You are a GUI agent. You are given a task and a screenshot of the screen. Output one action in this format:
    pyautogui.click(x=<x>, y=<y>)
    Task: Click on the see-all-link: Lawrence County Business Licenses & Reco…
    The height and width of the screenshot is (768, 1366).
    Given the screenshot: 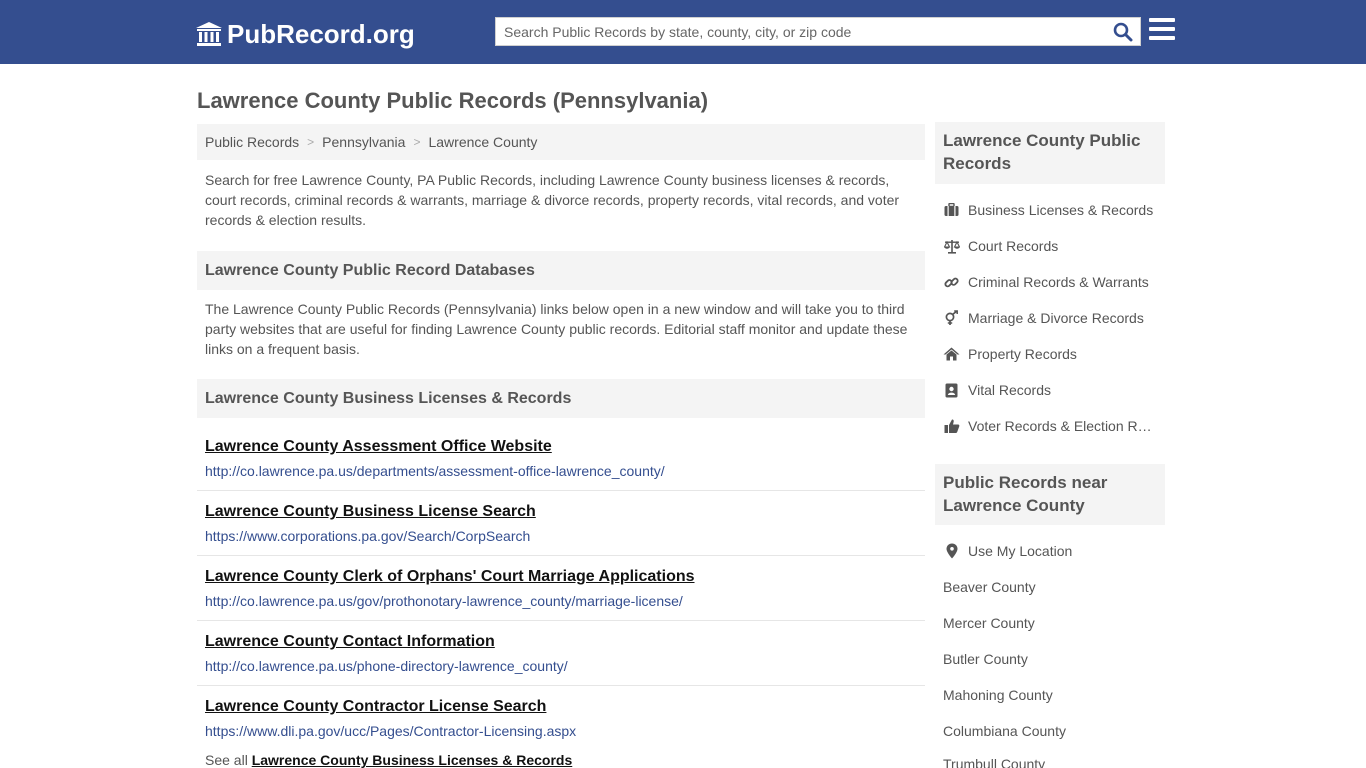 What is the action you would take?
    pyautogui.click(x=412, y=760)
    